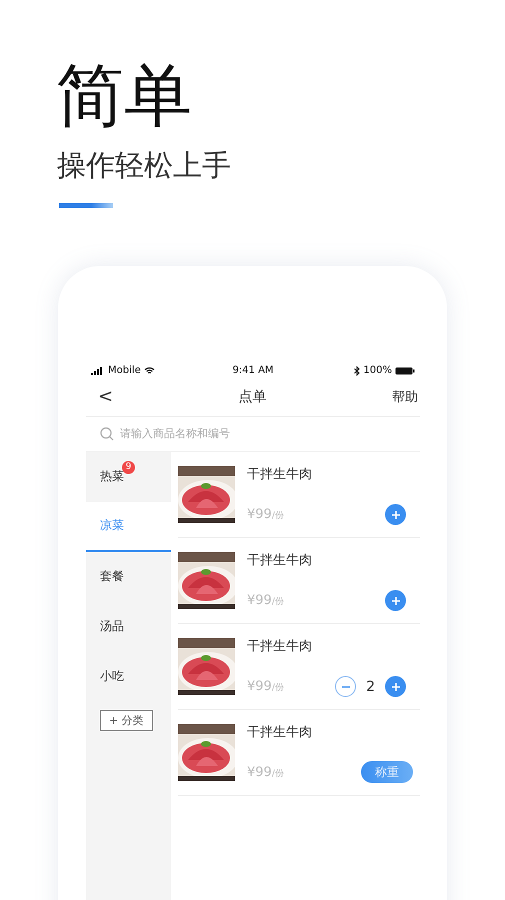  Describe the element at coordinates (128, 467) in the screenshot. I see `count-badge: 9` at that location.